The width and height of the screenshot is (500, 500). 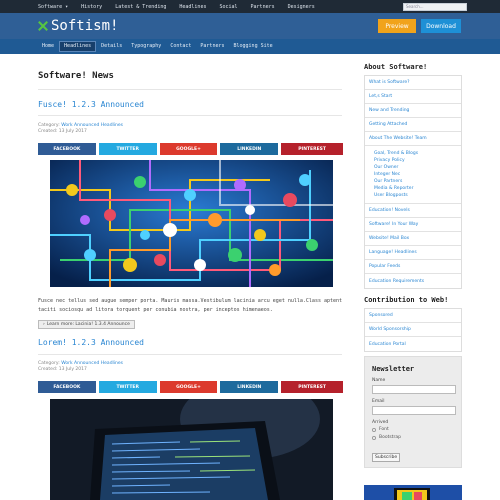 I want to click on nav-details: Details, so click(x=111, y=46).